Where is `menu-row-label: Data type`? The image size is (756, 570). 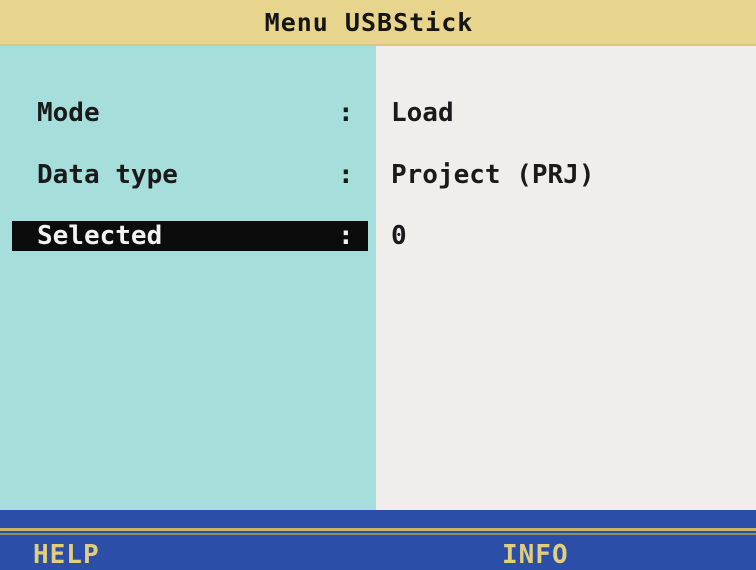 menu-row-label: Data type is located at coordinates (107, 175).